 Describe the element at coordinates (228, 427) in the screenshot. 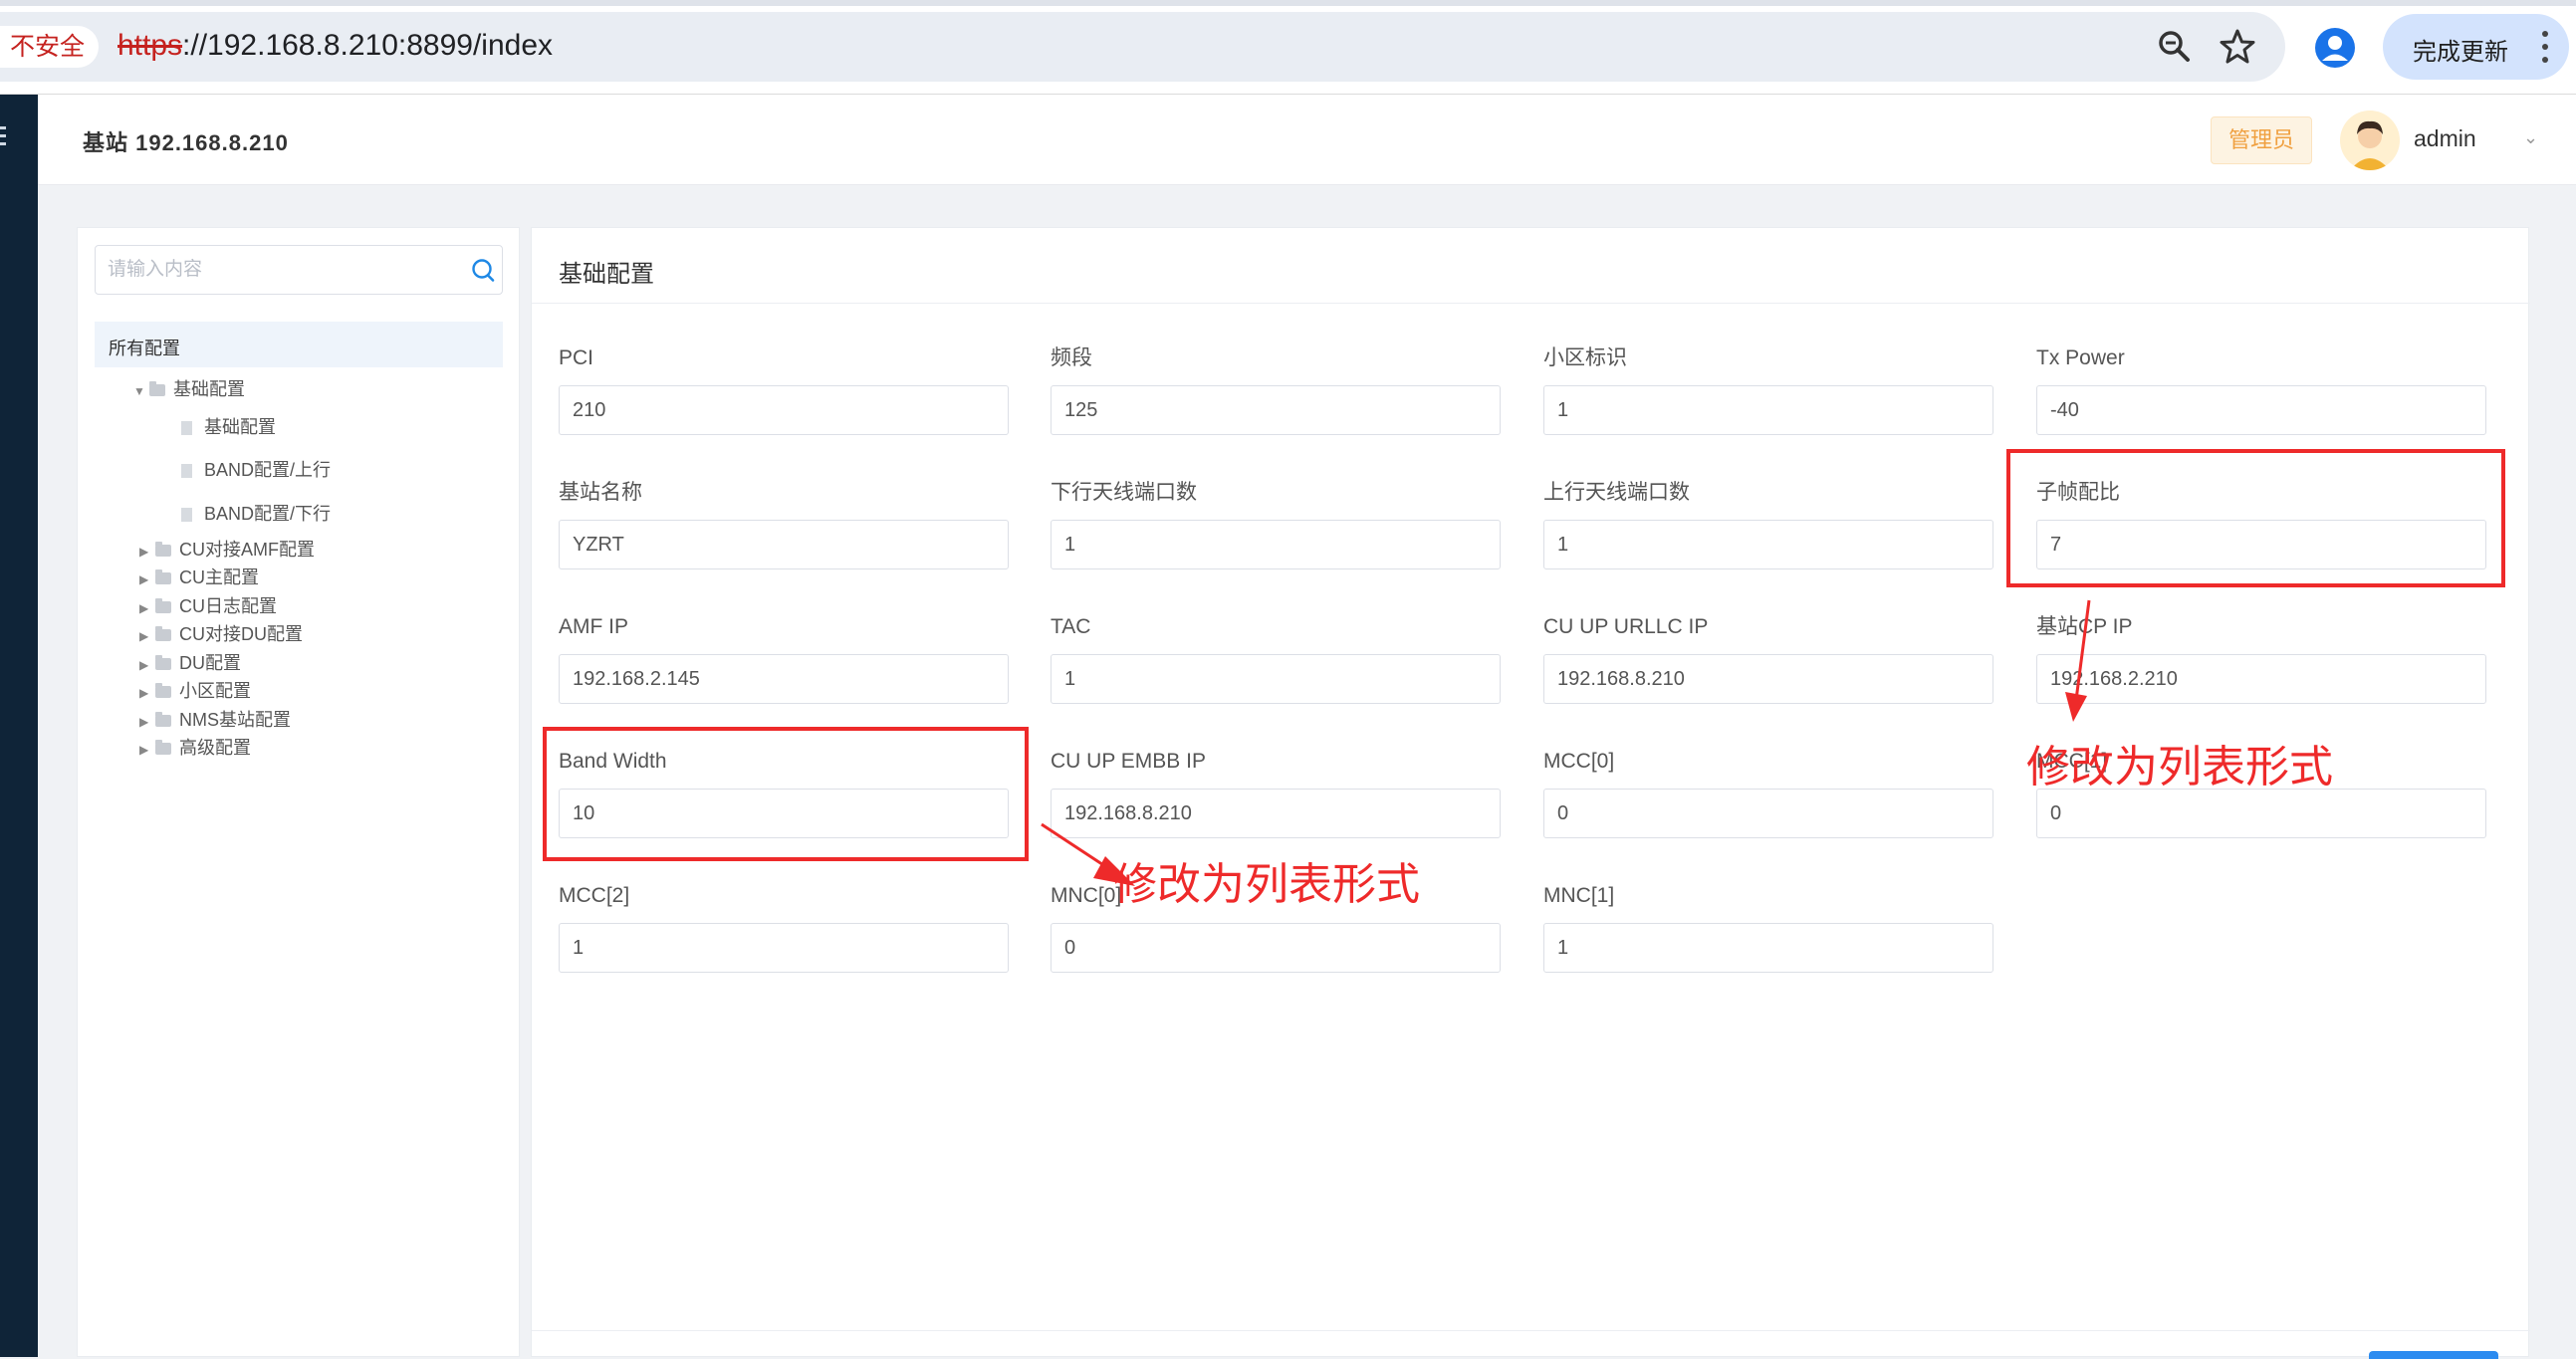

I see `tree-leaf-basic-config: 基础配置` at that location.